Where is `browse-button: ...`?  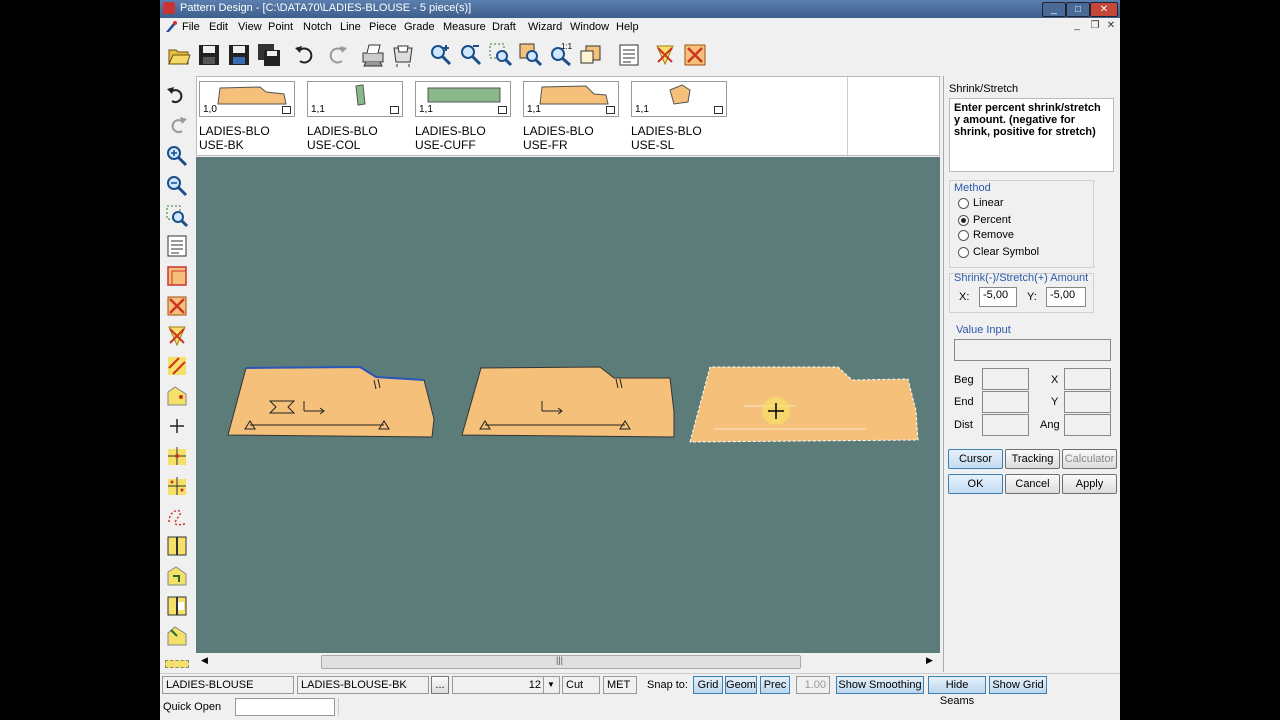 browse-button: ... is located at coordinates (440, 685).